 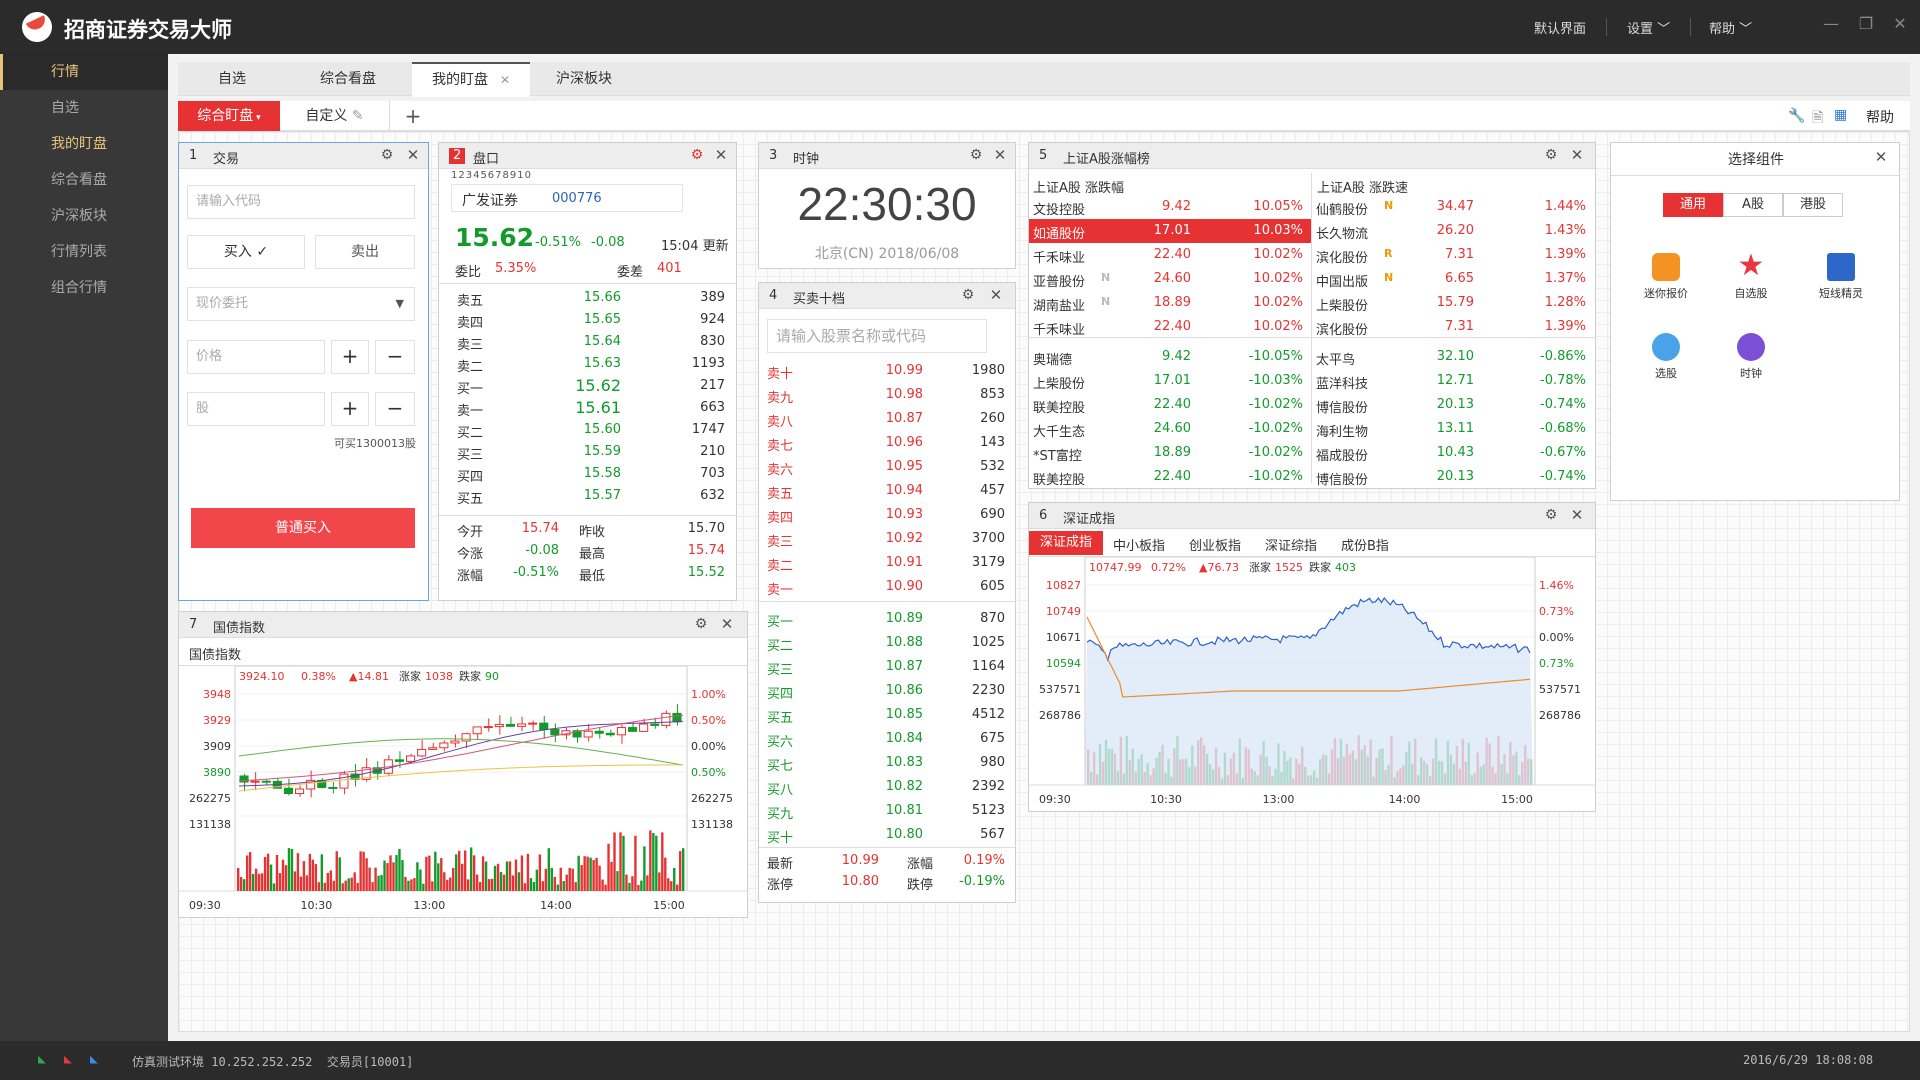 What do you see at coordinates (1693, 205) in the screenshot?
I see `widget-tab-general: 通用` at bounding box center [1693, 205].